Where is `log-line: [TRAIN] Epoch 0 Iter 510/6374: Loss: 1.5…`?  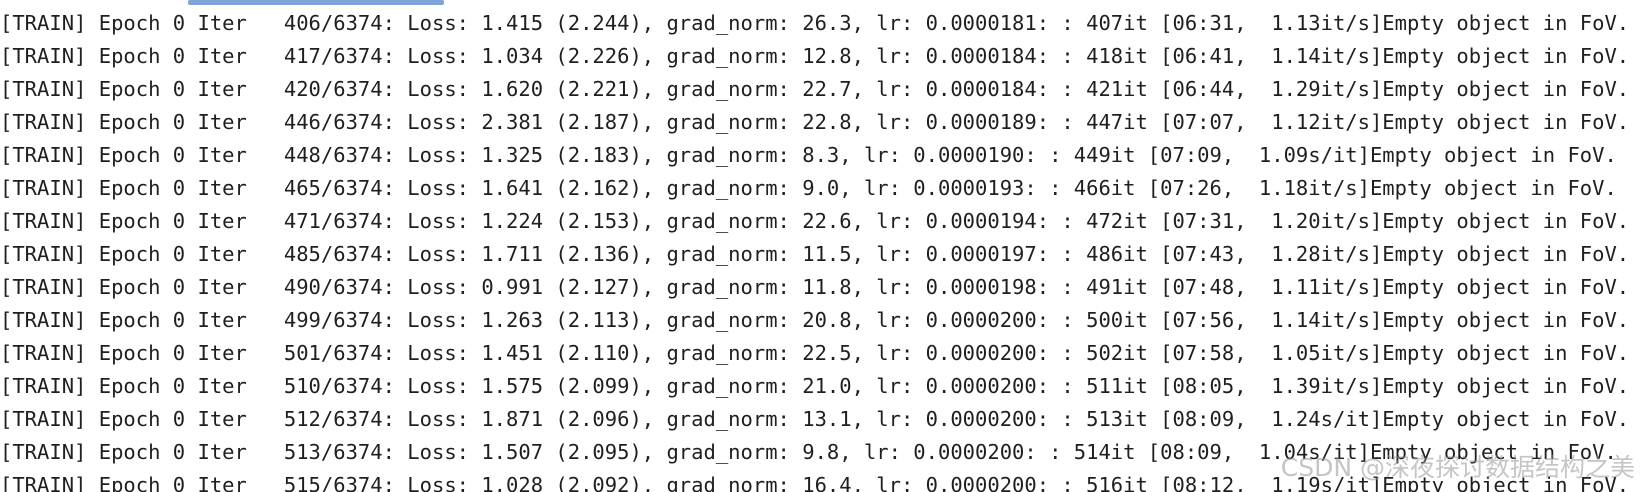 log-line: [TRAIN] Epoch 0 Iter 510/6374: Loss: 1.5… is located at coordinates (815, 386).